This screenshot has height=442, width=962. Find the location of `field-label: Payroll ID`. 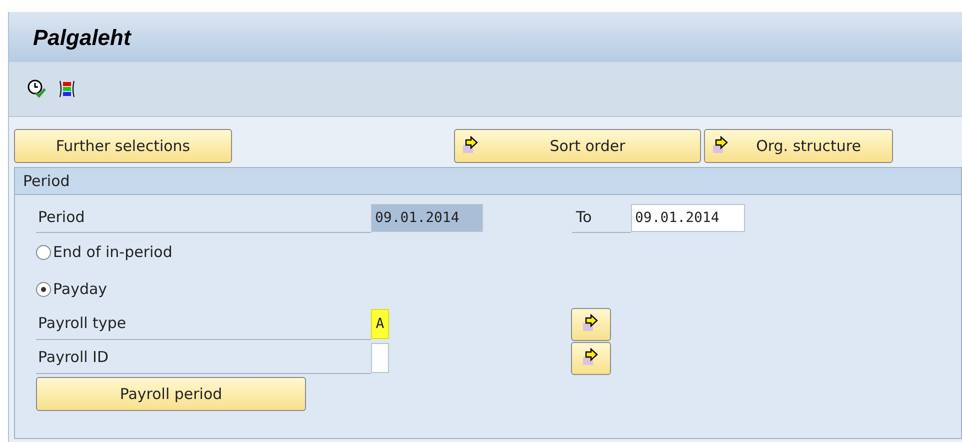

field-label: Payroll ID is located at coordinates (203, 358).